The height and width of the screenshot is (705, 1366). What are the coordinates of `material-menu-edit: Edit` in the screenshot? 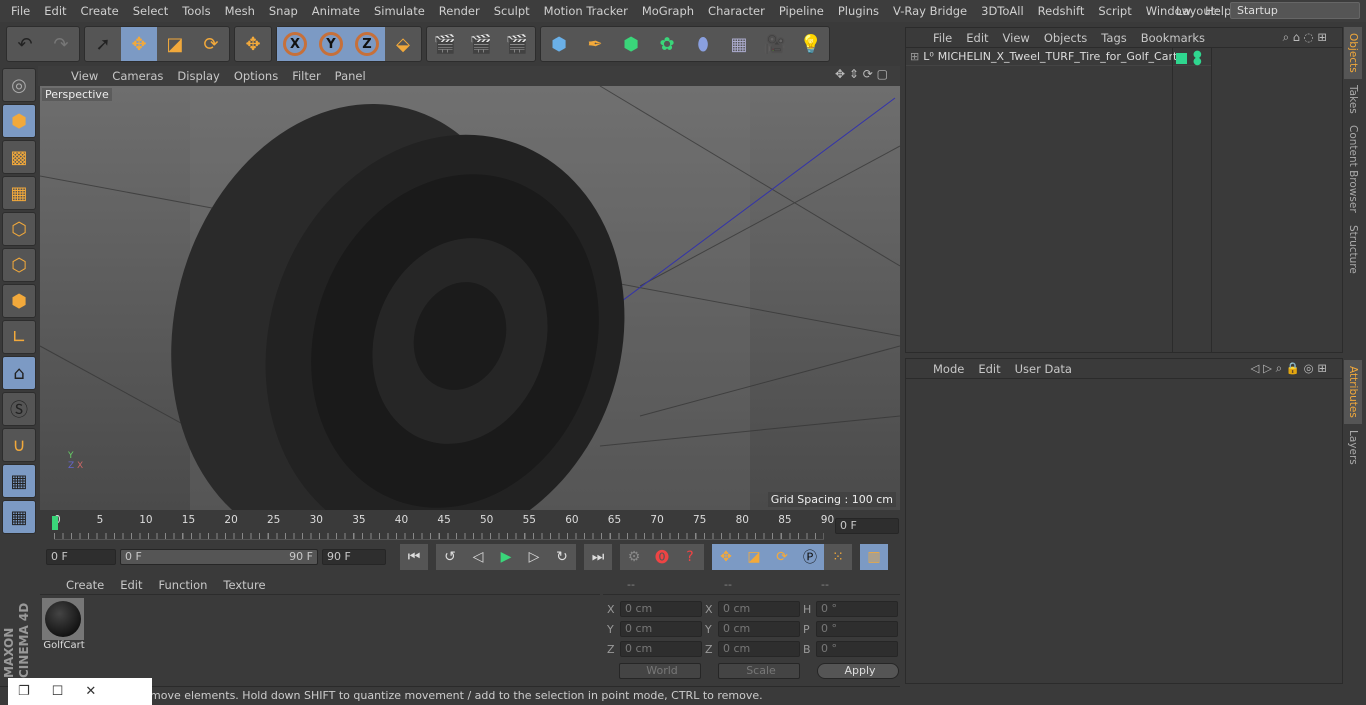 It's located at (131, 585).